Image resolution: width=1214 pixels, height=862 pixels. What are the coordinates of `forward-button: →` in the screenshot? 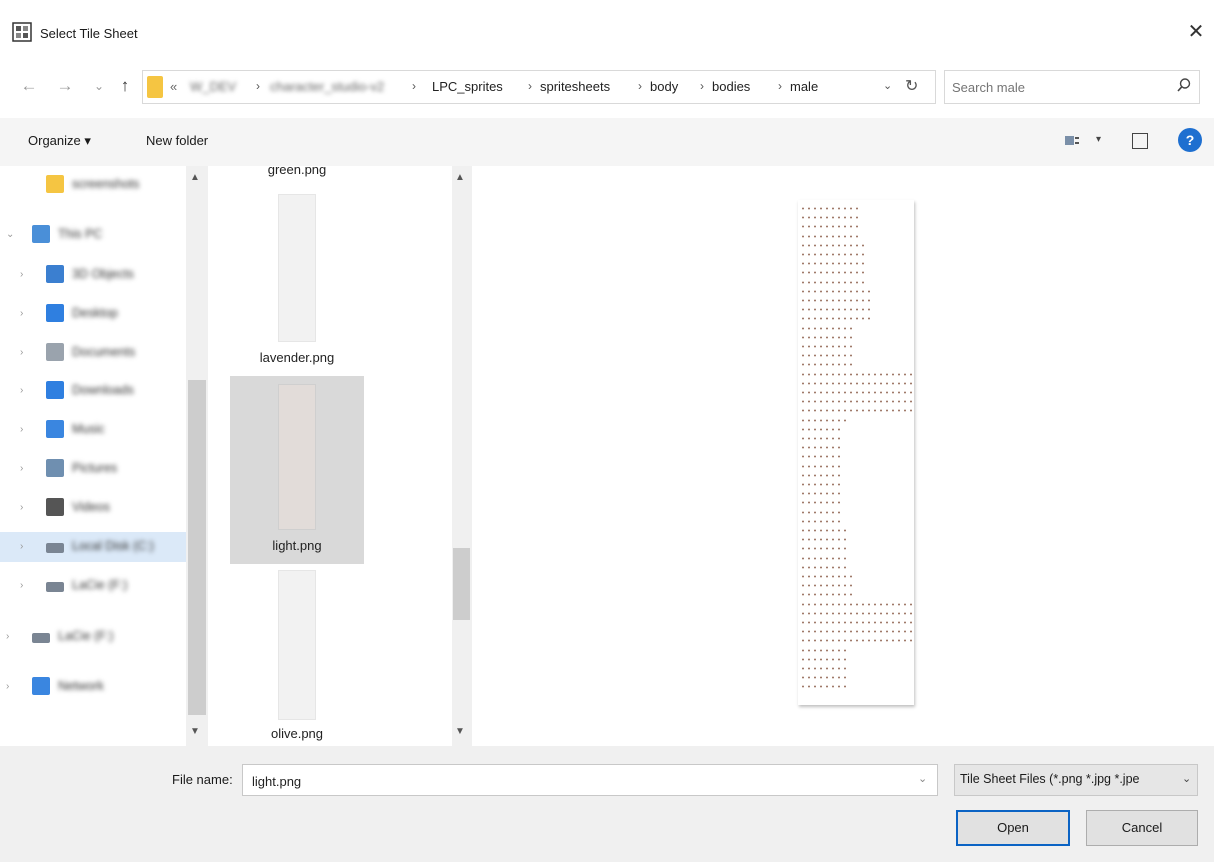 It's located at (65, 86).